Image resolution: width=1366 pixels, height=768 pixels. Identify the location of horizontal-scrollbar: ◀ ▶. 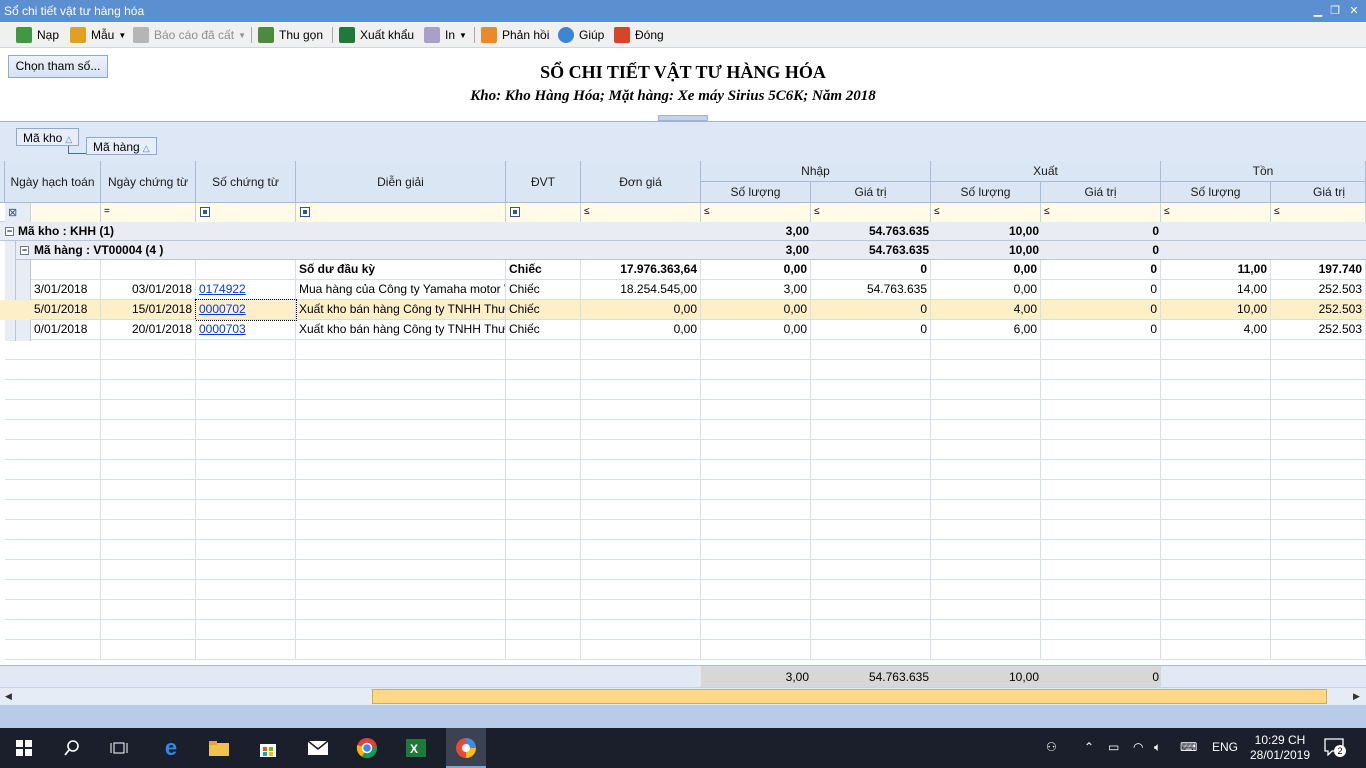
(683, 696).